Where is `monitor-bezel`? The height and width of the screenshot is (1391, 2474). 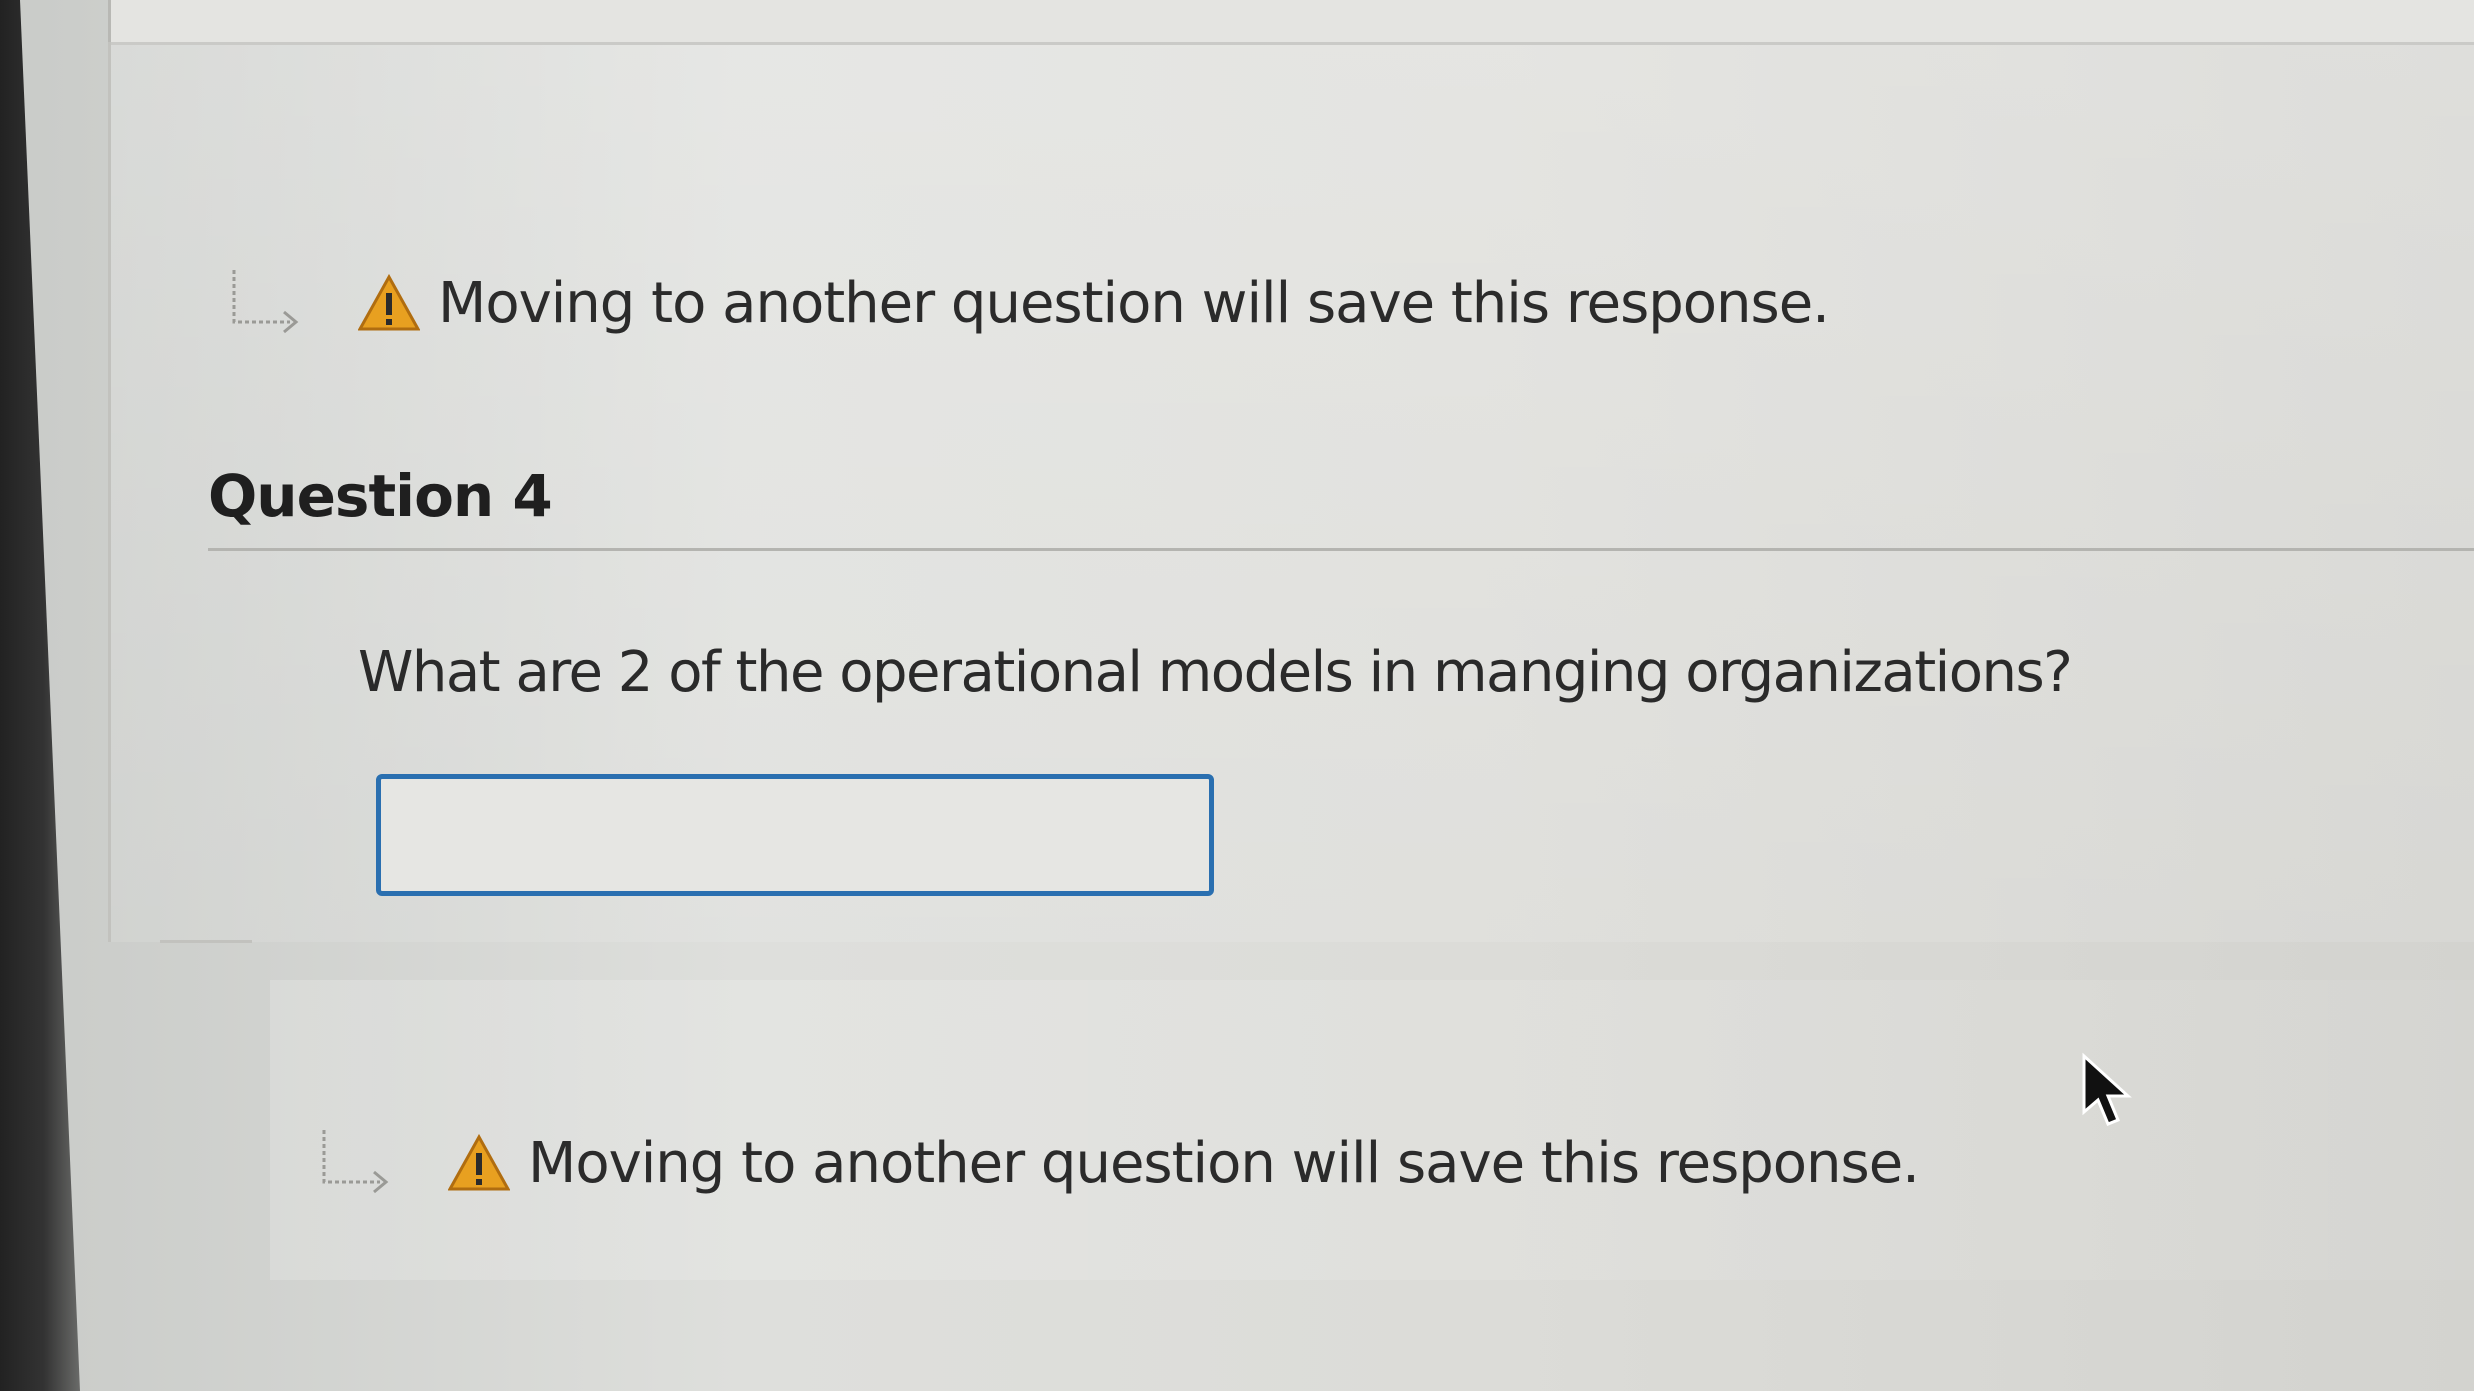
monitor-bezel is located at coordinates (40, 695).